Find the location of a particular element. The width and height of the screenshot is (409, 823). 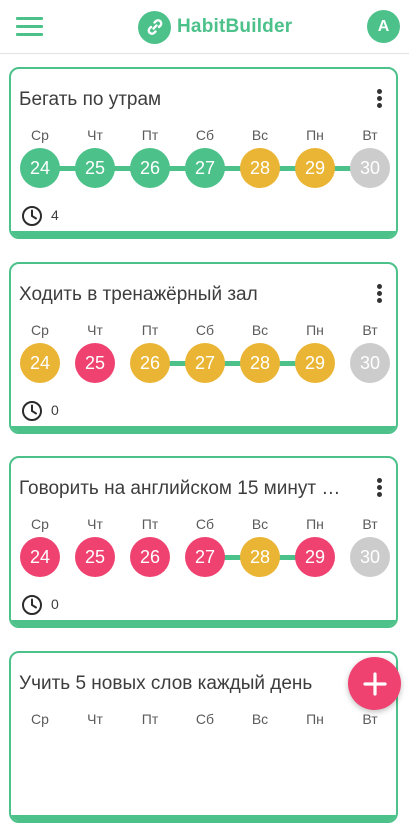

habit-title: Бегать по утрам is located at coordinates (90, 99).